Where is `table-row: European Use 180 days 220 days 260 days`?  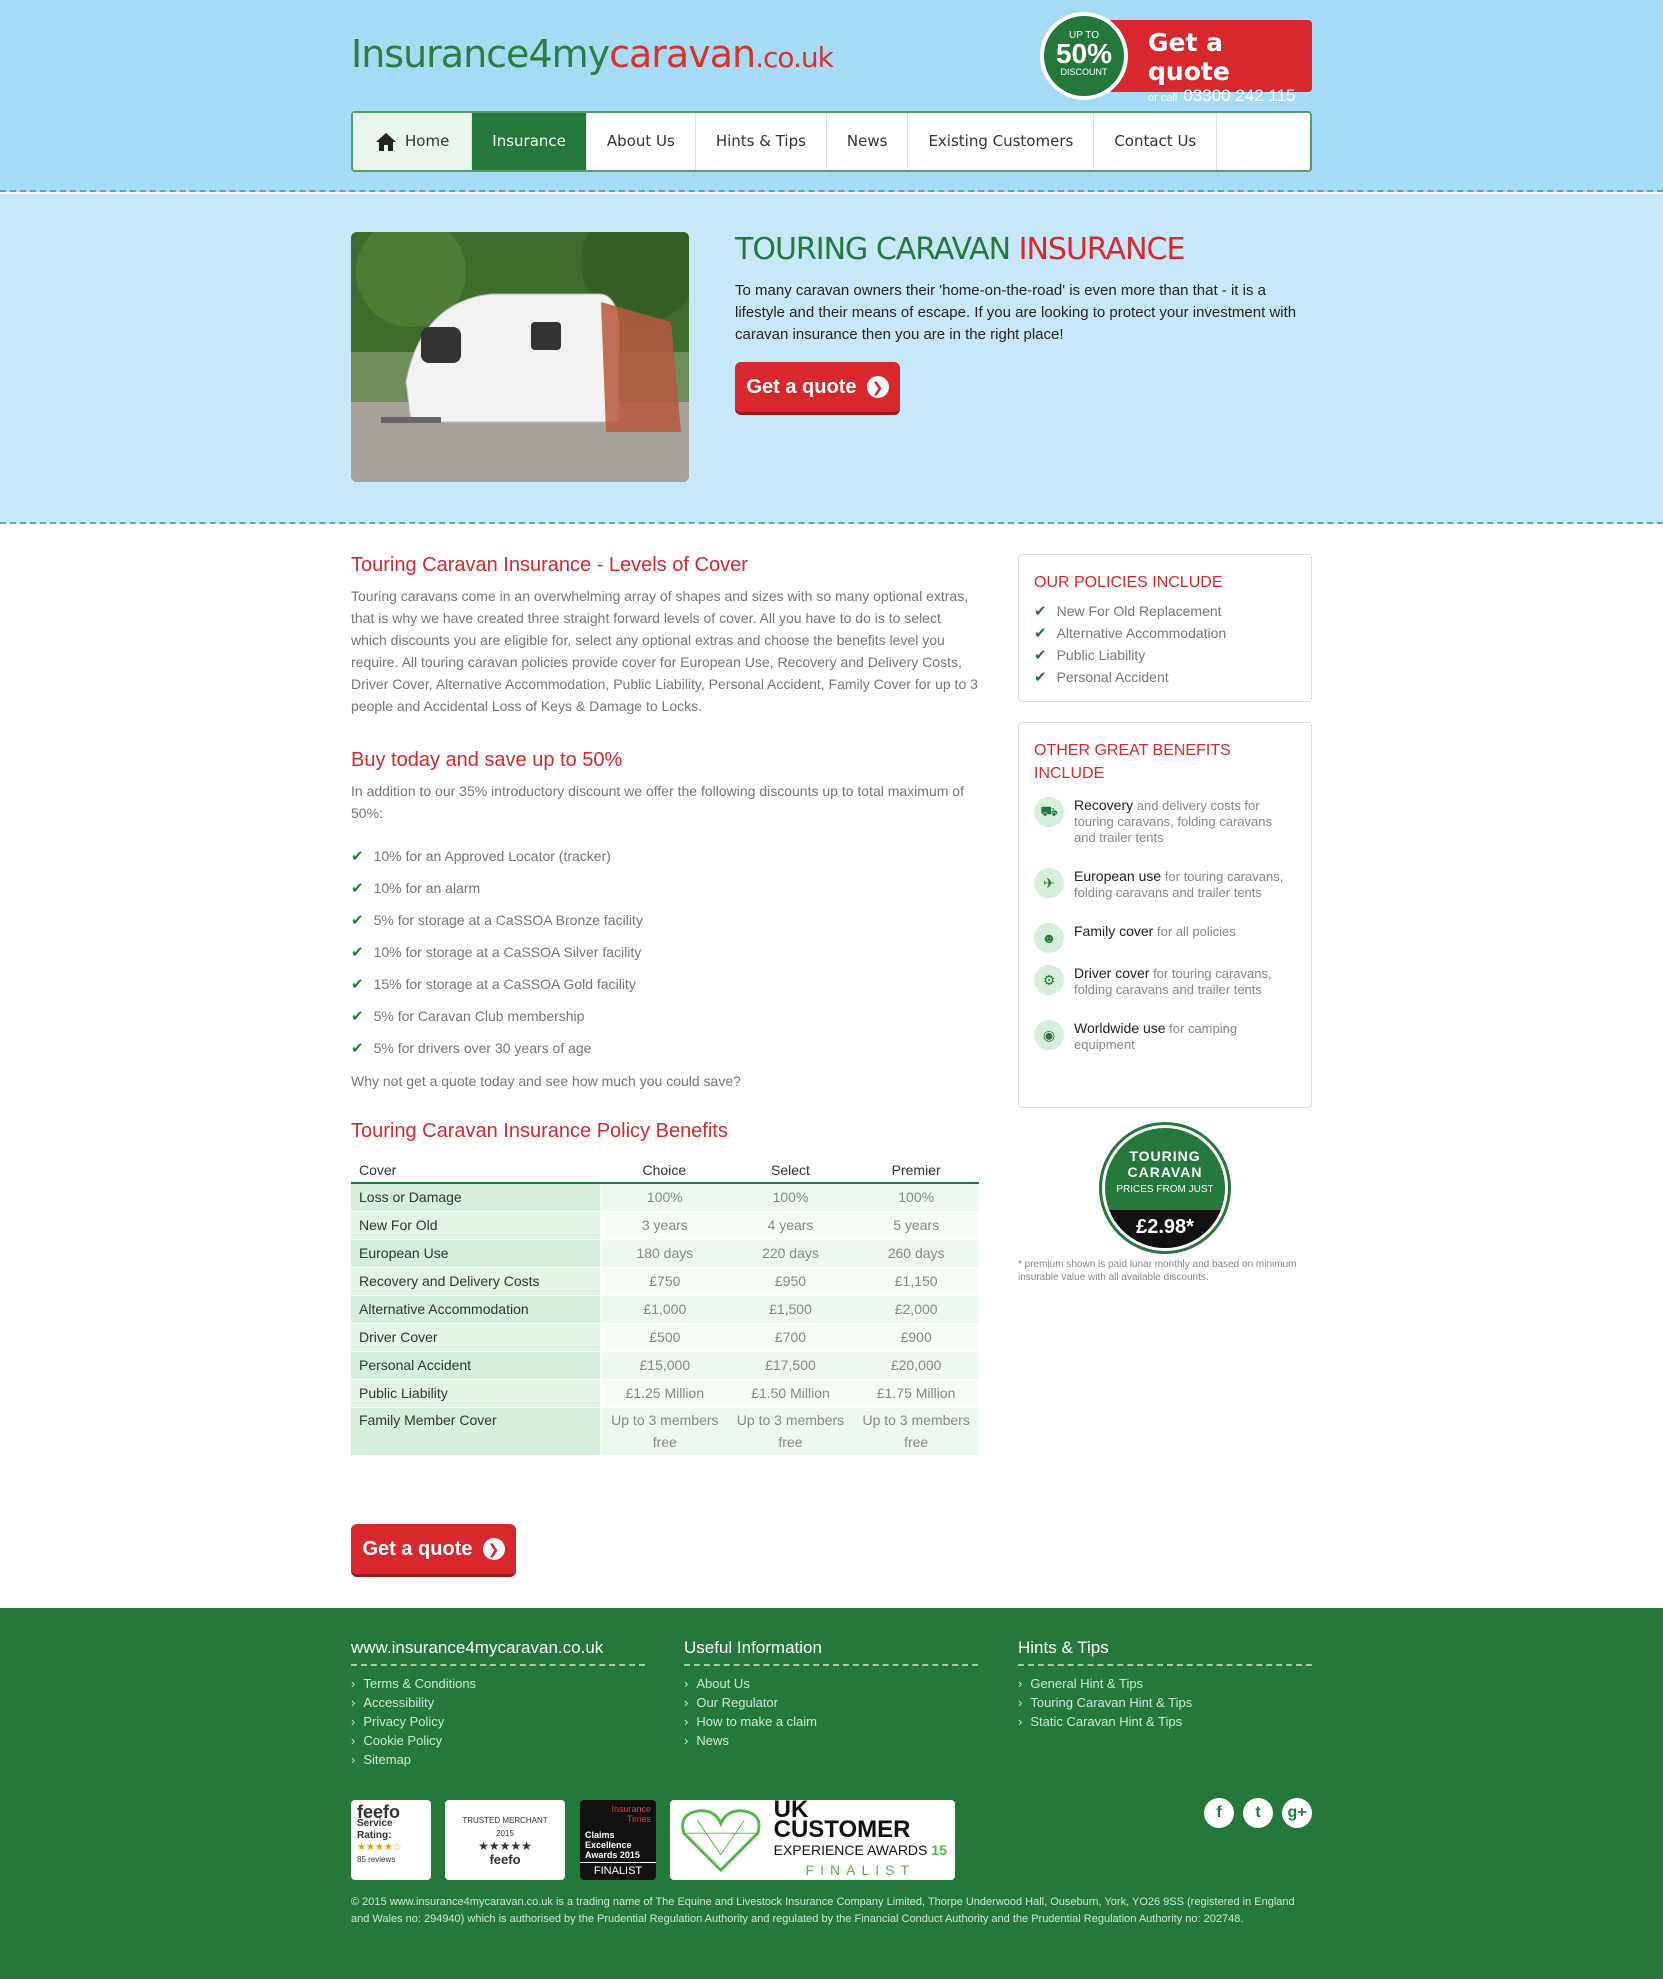 table-row: European Use 180 days 220 days 260 days is located at coordinates (665, 1253).